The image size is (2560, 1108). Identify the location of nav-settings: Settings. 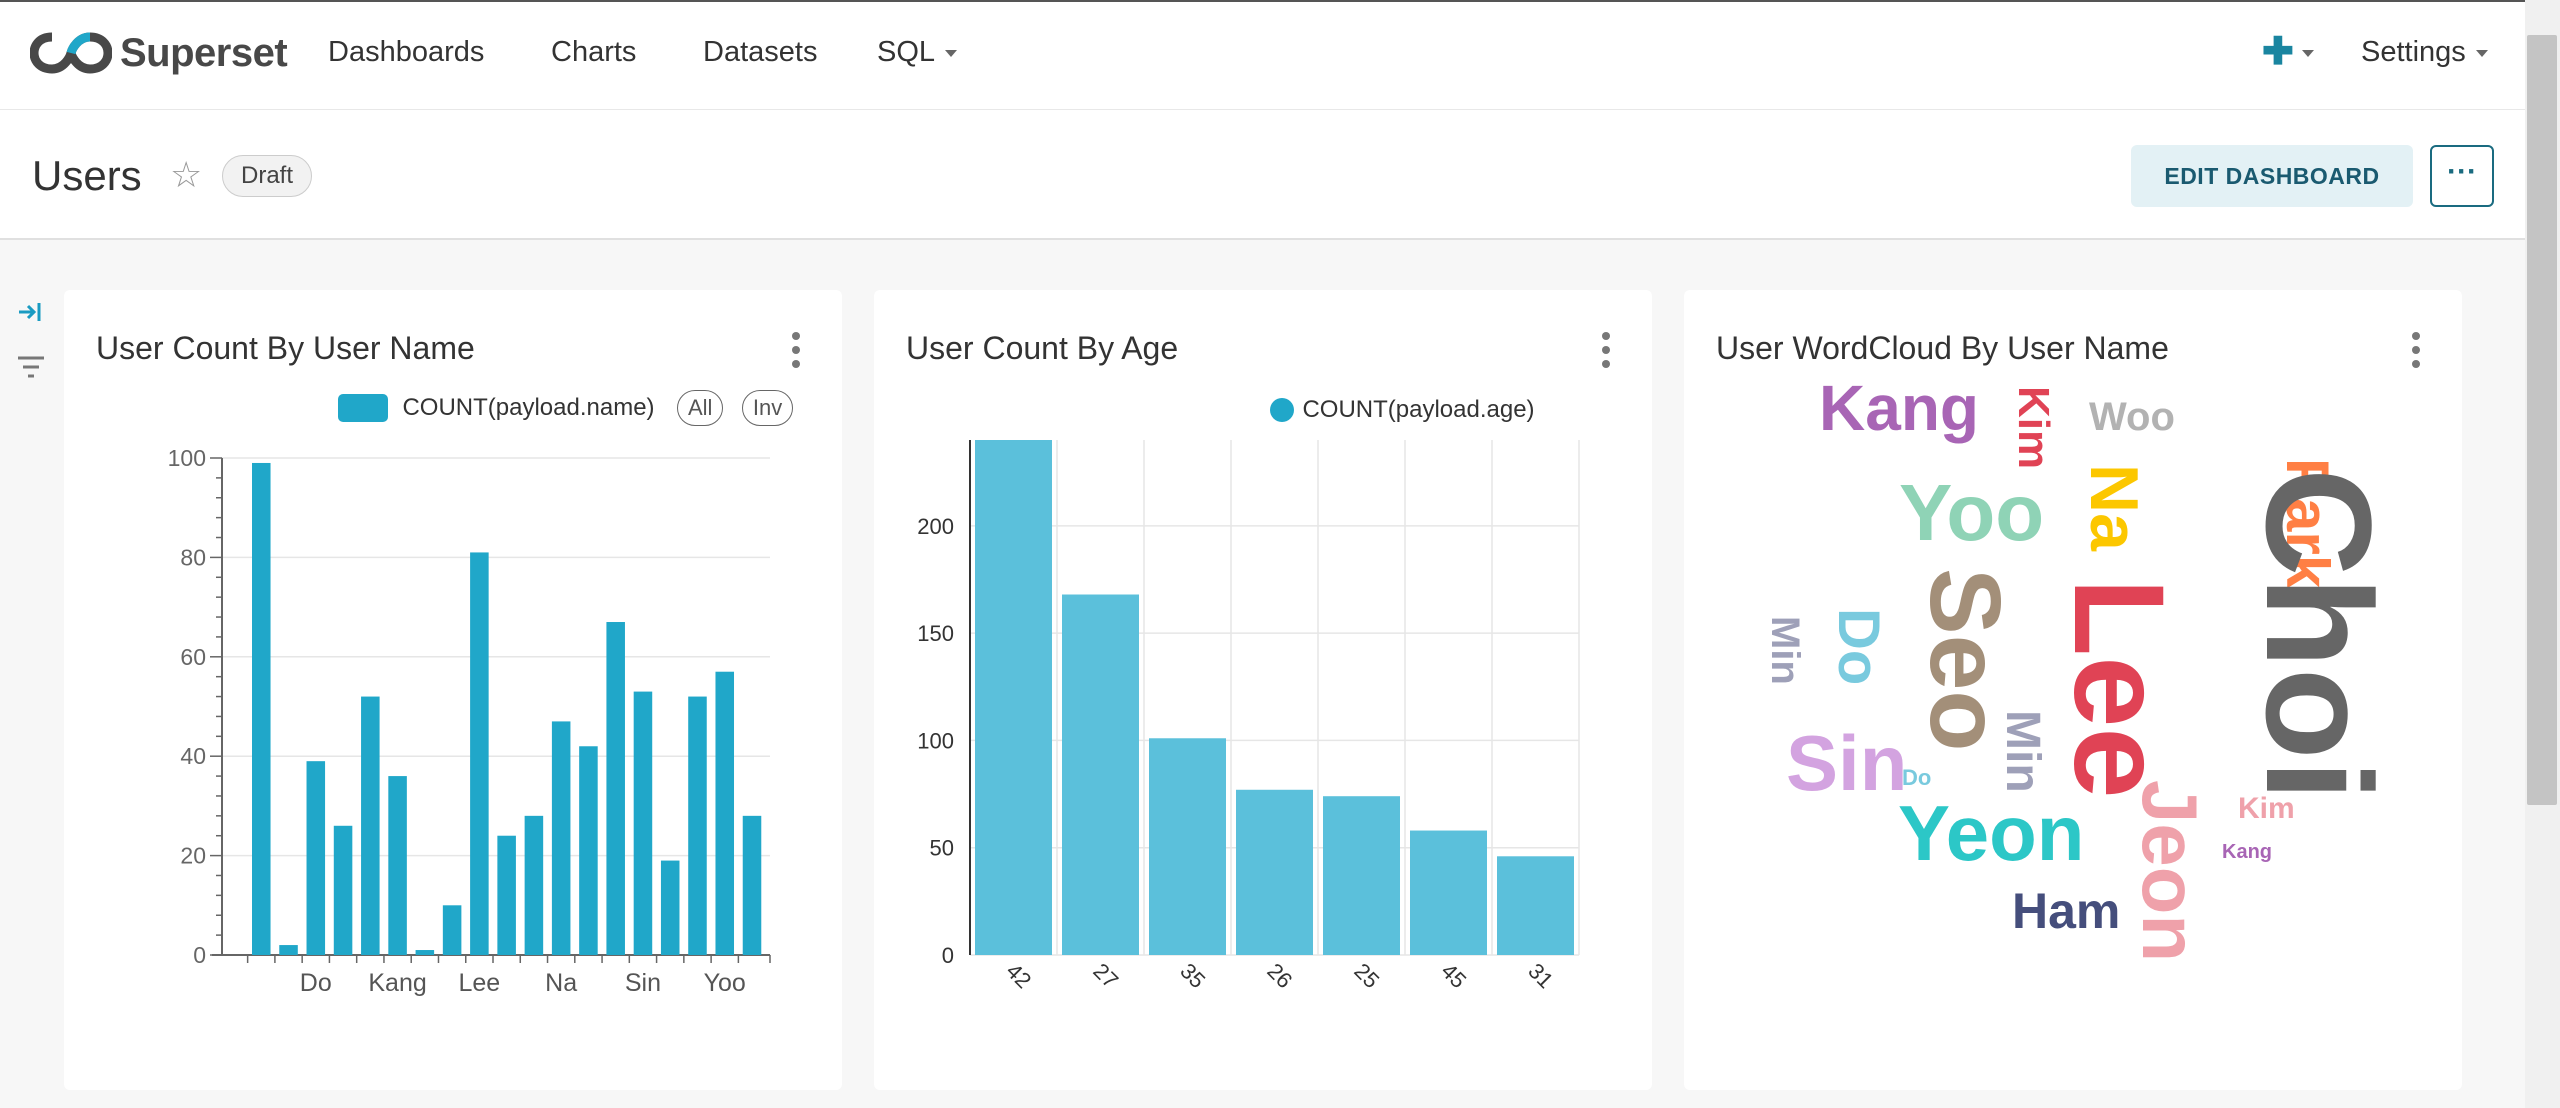
(2424, 52).